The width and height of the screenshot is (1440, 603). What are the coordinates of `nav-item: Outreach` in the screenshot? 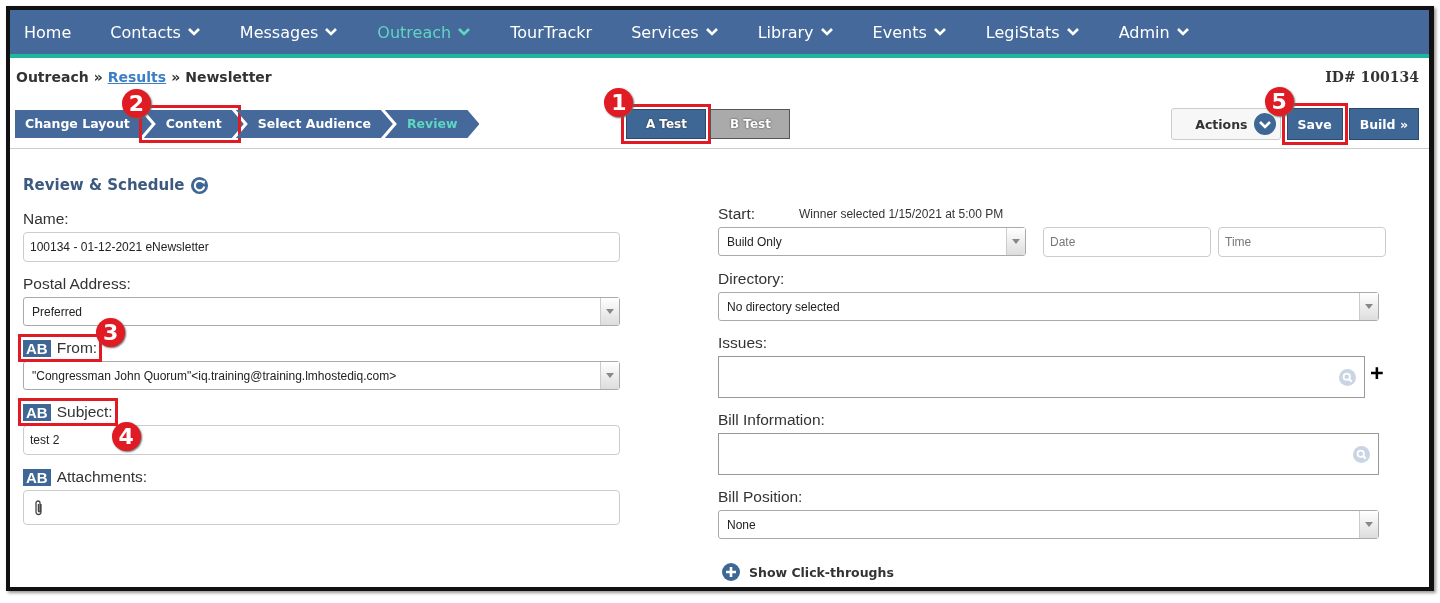 It's located at (434, 32).